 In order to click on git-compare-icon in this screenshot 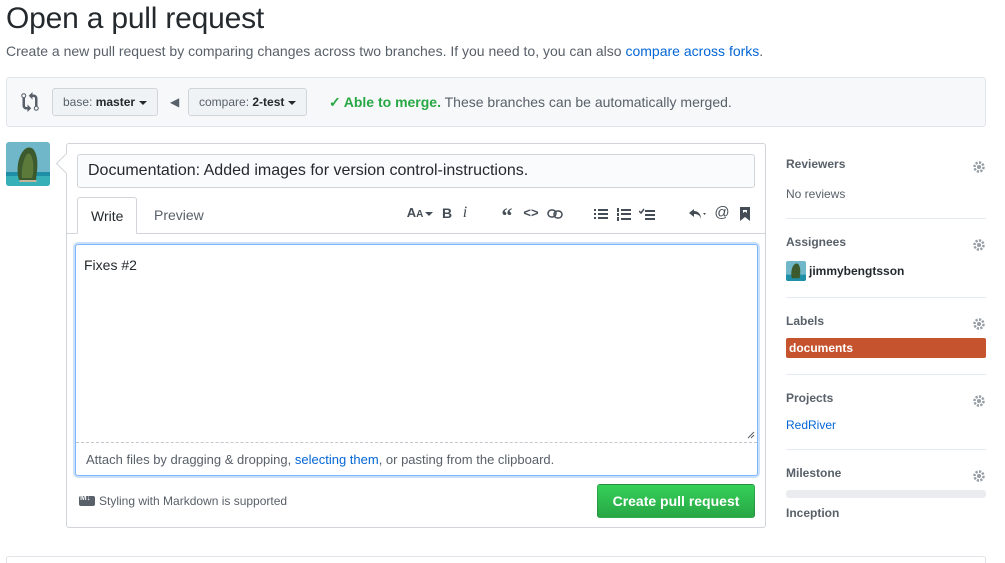, I will do `click(30, 102)`.